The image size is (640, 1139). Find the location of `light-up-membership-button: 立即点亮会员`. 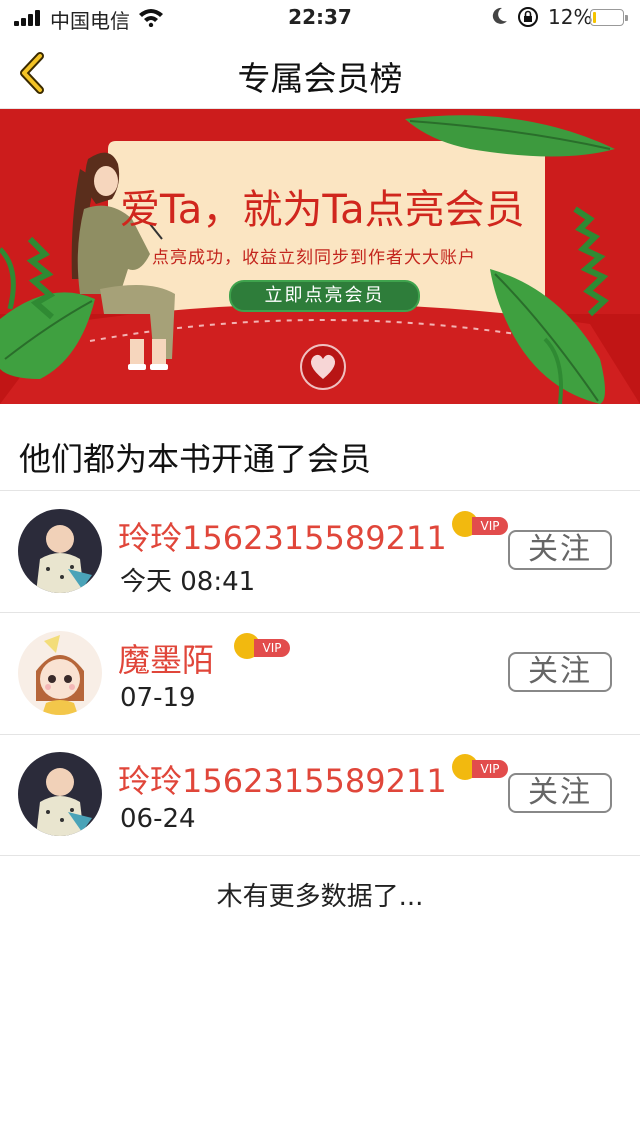

light-up-membership-button: 立即点亮会员 is located at coordinates (324, 296).